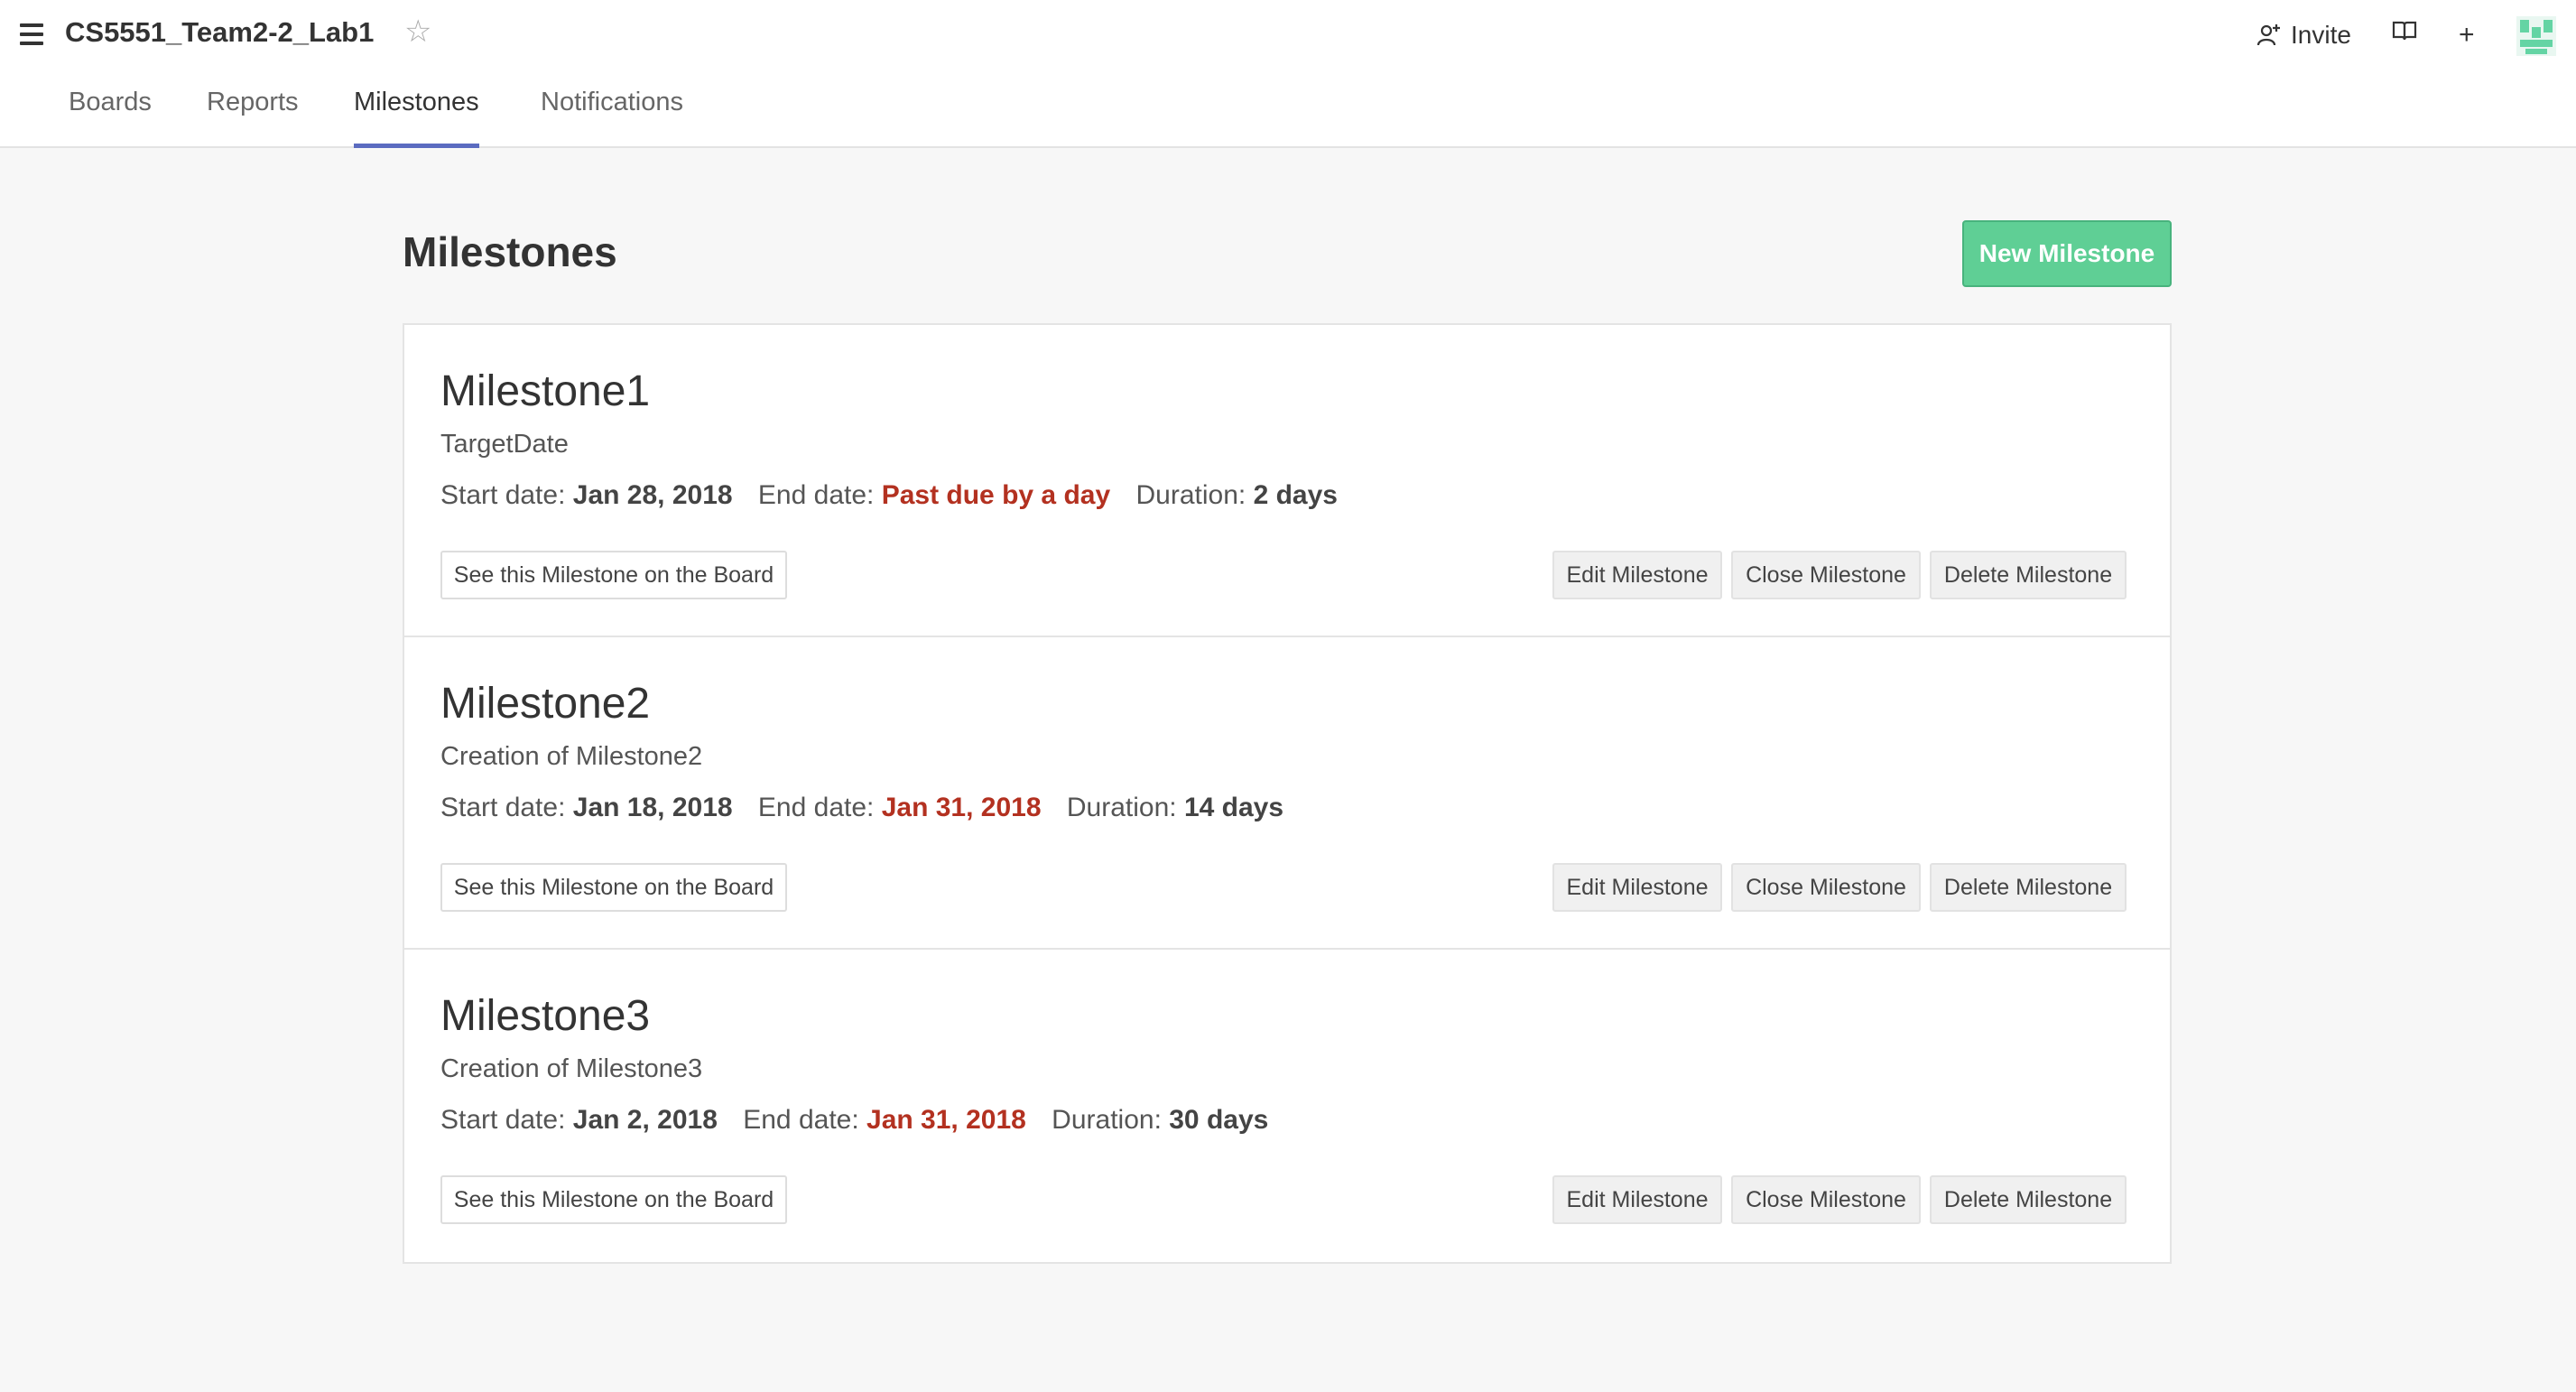 The height and width of the screenshot is (1392, 2576). I want to click on milestone-title: Milestone1, so click(545, 392).